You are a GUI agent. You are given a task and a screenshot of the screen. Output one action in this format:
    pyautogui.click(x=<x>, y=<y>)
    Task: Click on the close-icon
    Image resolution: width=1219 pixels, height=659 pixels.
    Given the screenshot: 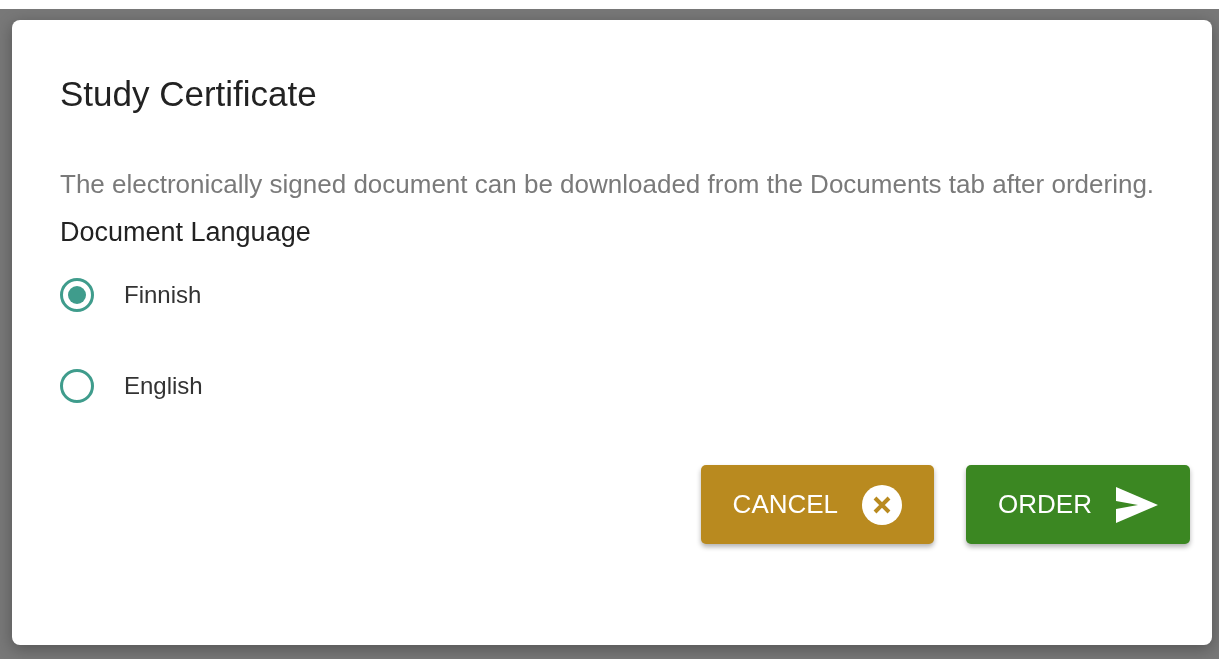 What is the action you would take?
    pyautogui.click(x=882, y=504)
    